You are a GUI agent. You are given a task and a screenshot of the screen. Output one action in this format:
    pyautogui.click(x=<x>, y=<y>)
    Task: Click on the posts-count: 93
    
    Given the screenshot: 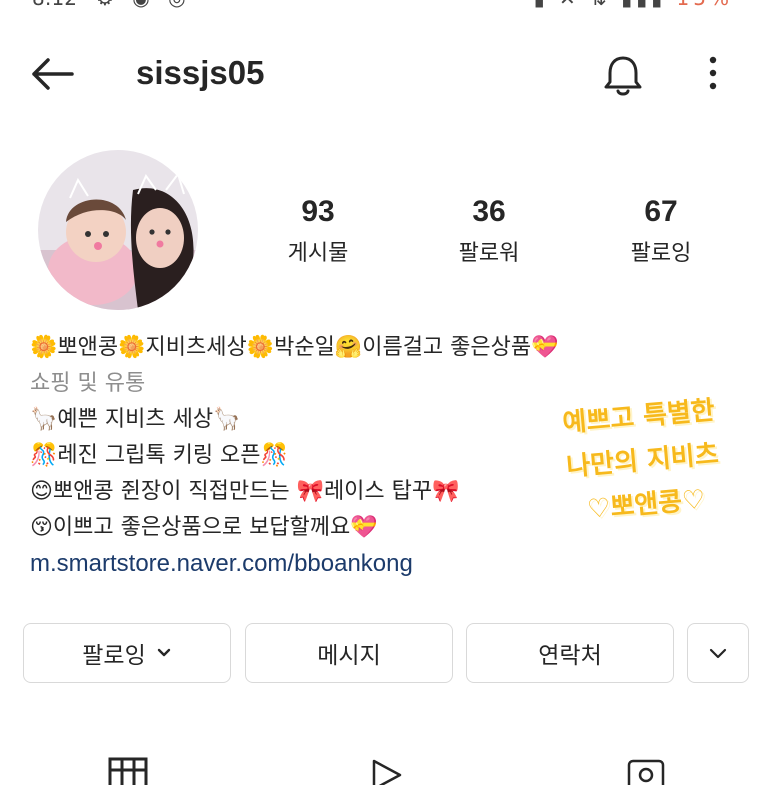 What is the action you would take?
    pyautogui.click(x=318, y=211)
    